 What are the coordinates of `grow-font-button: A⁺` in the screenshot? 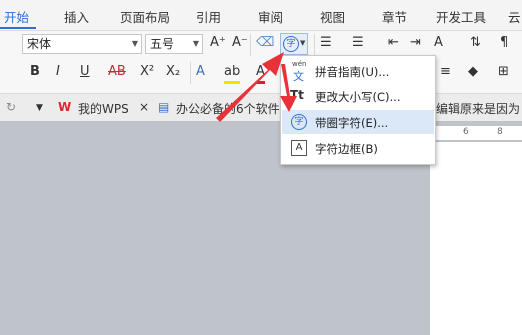 It's located at (218, 43).